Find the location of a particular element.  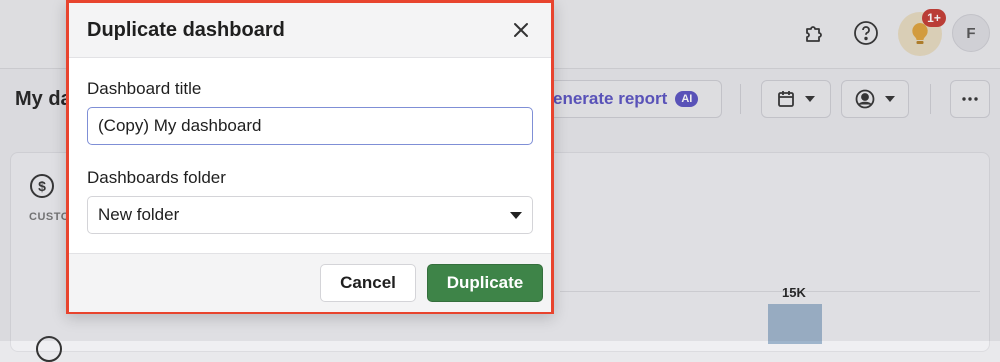

dashboard-title-label: Dashboard title is located at coordinates (144, 88).